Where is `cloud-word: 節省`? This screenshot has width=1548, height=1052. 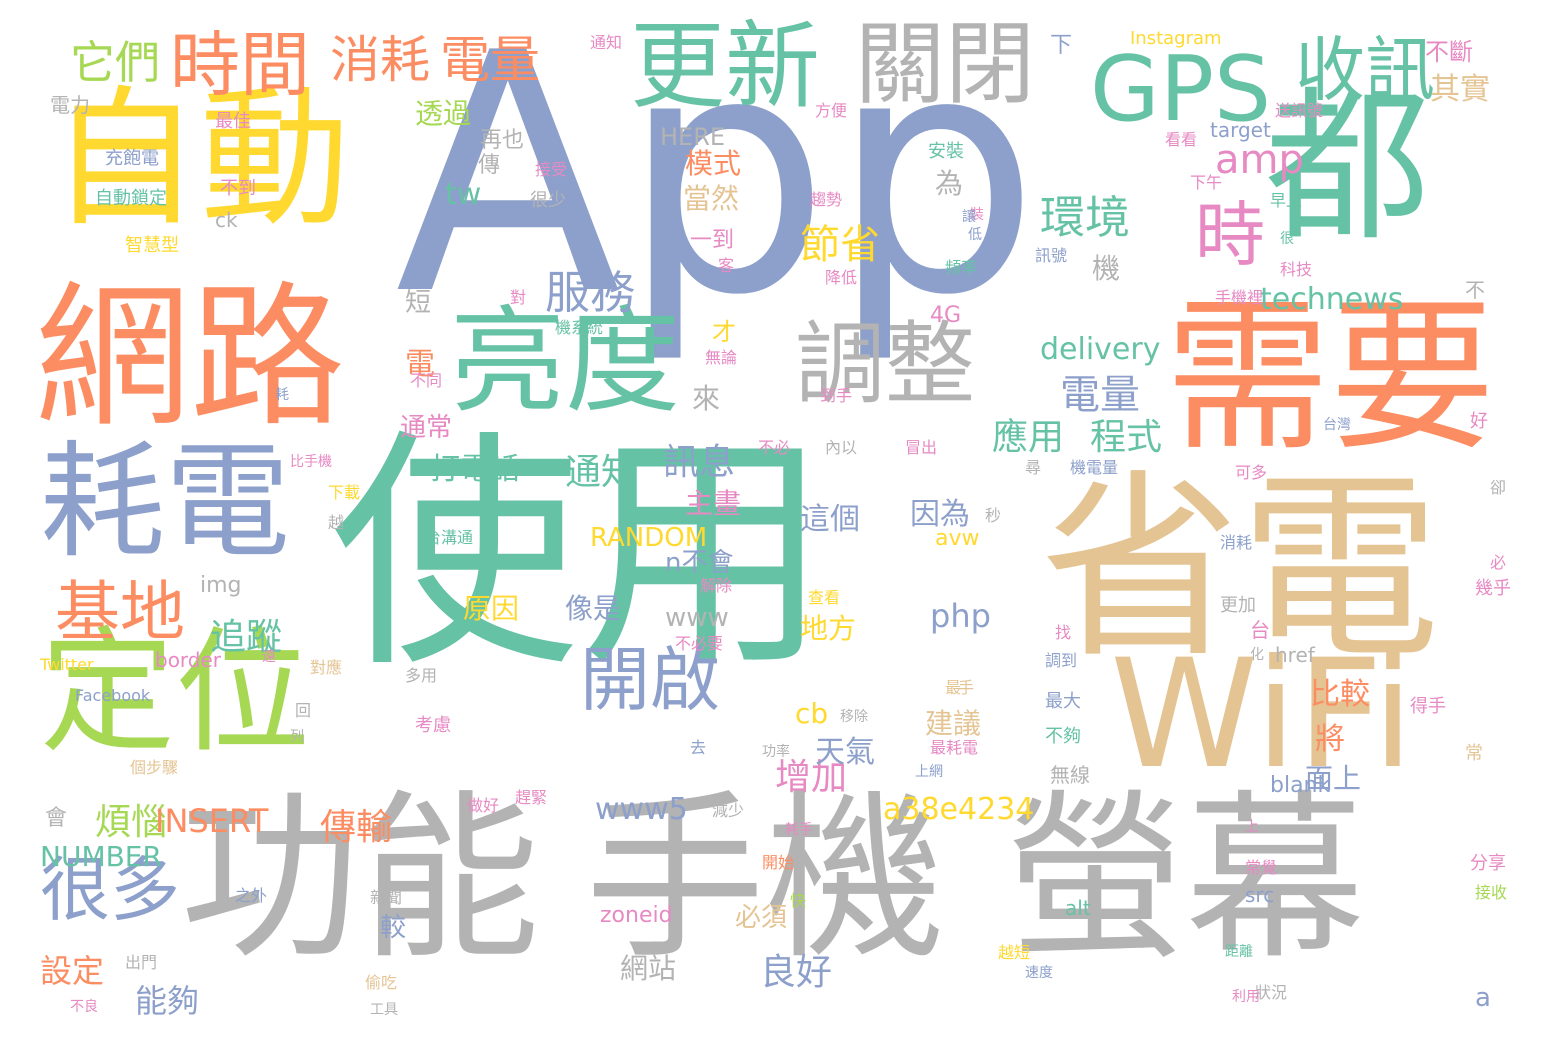 cloud-word: 節省 is located at coordinates (840, 245).